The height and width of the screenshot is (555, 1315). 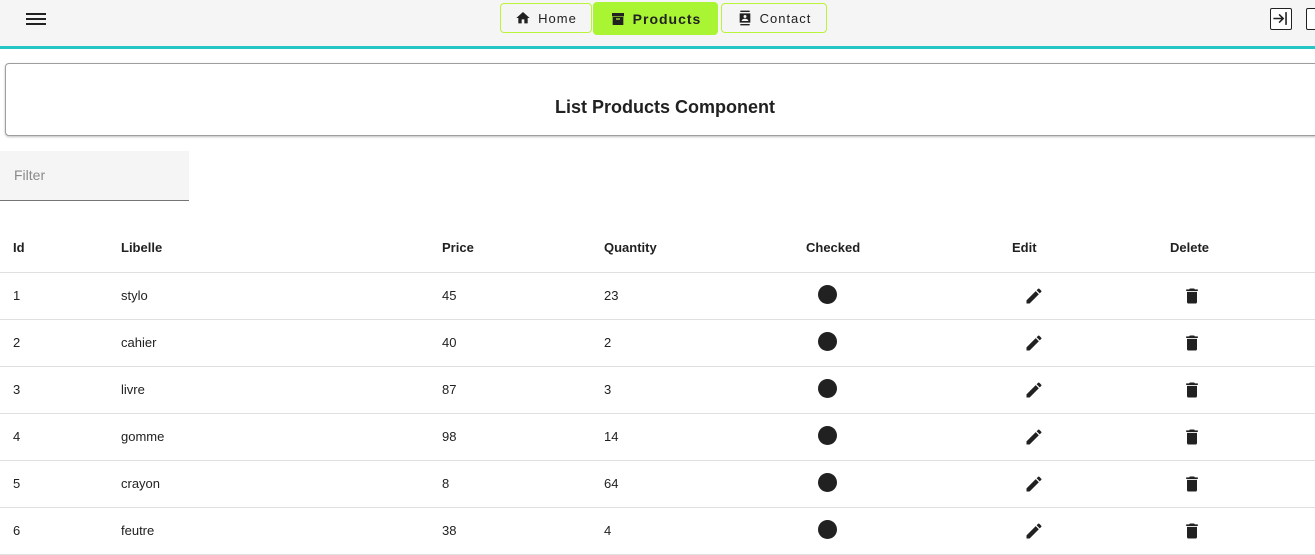 What do you see at coordinates (60, 248) in the screenshot?
I see `column-header-id: Id` at bounding box center [60, 248].